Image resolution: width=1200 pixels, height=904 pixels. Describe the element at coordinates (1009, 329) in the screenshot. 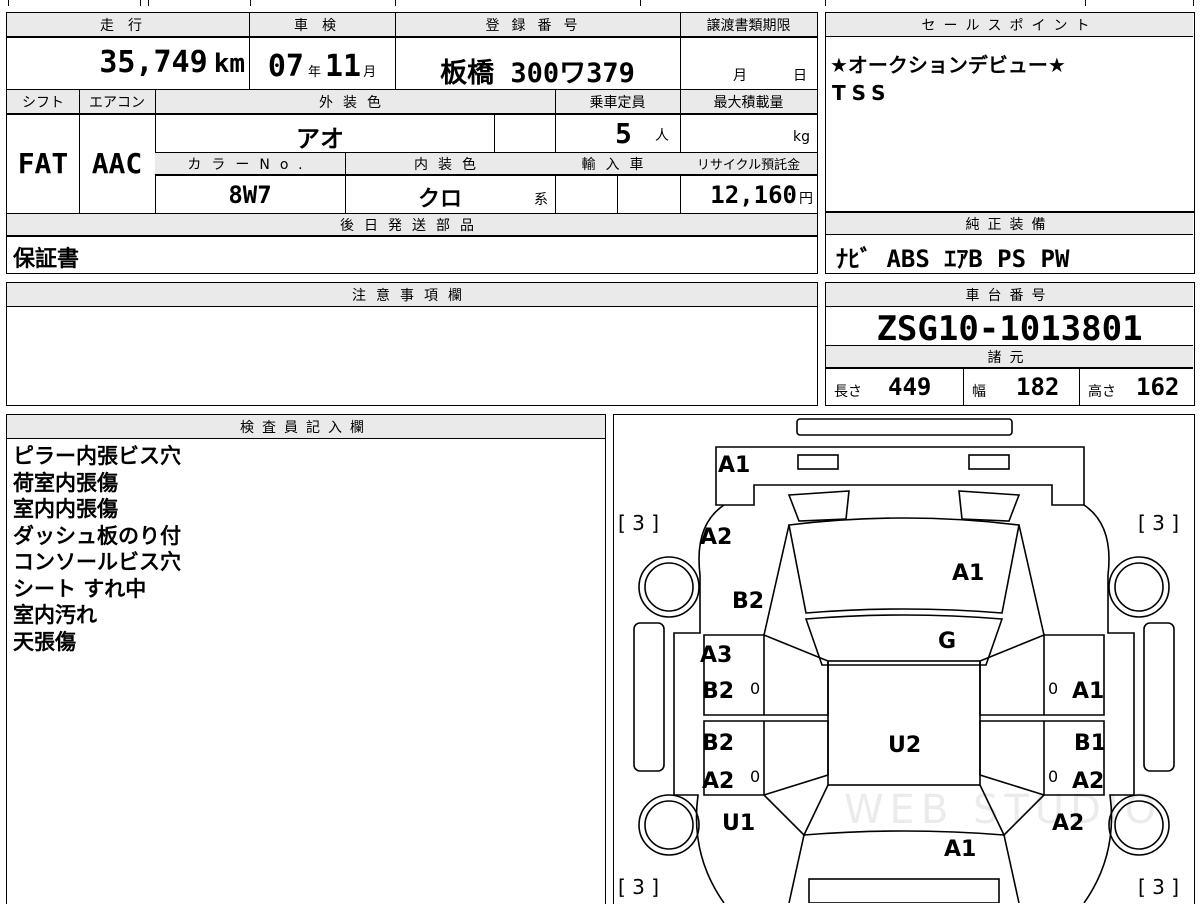

I see `chassis-value: ZSG10-1013801` at that location.